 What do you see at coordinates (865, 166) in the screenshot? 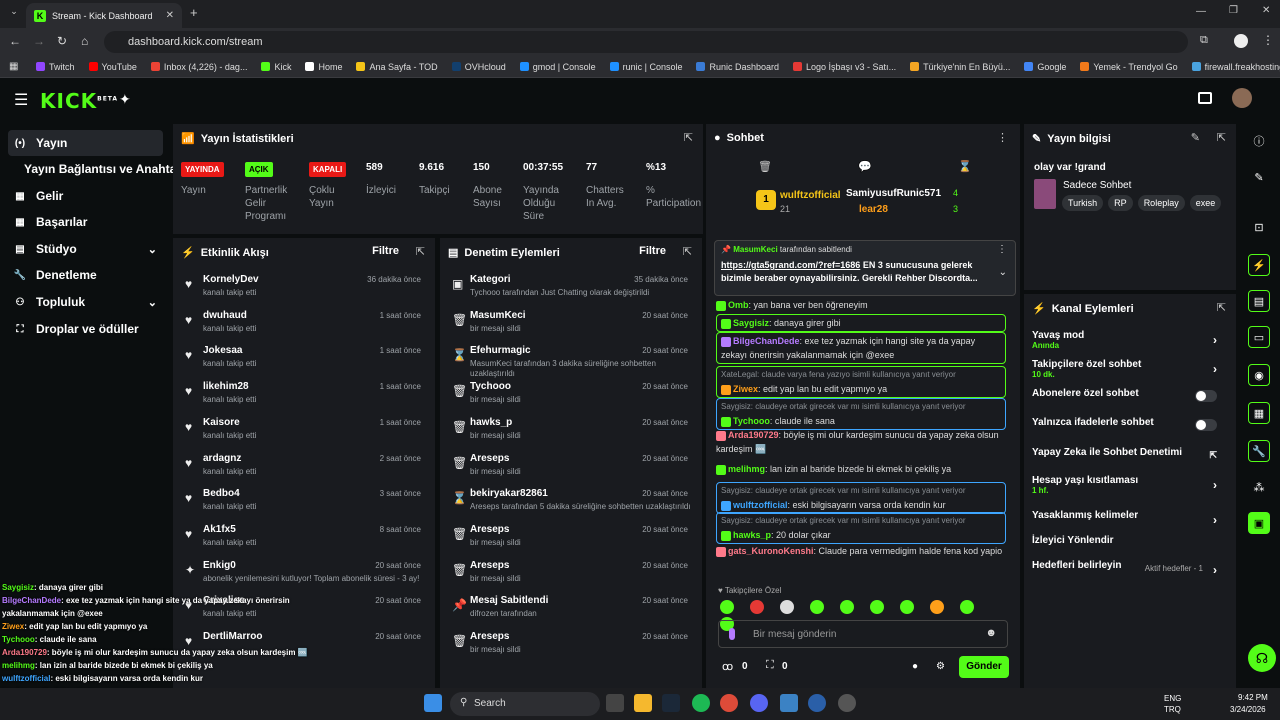
I see `chat-icon: 💬` at bounding box center [865, 166].